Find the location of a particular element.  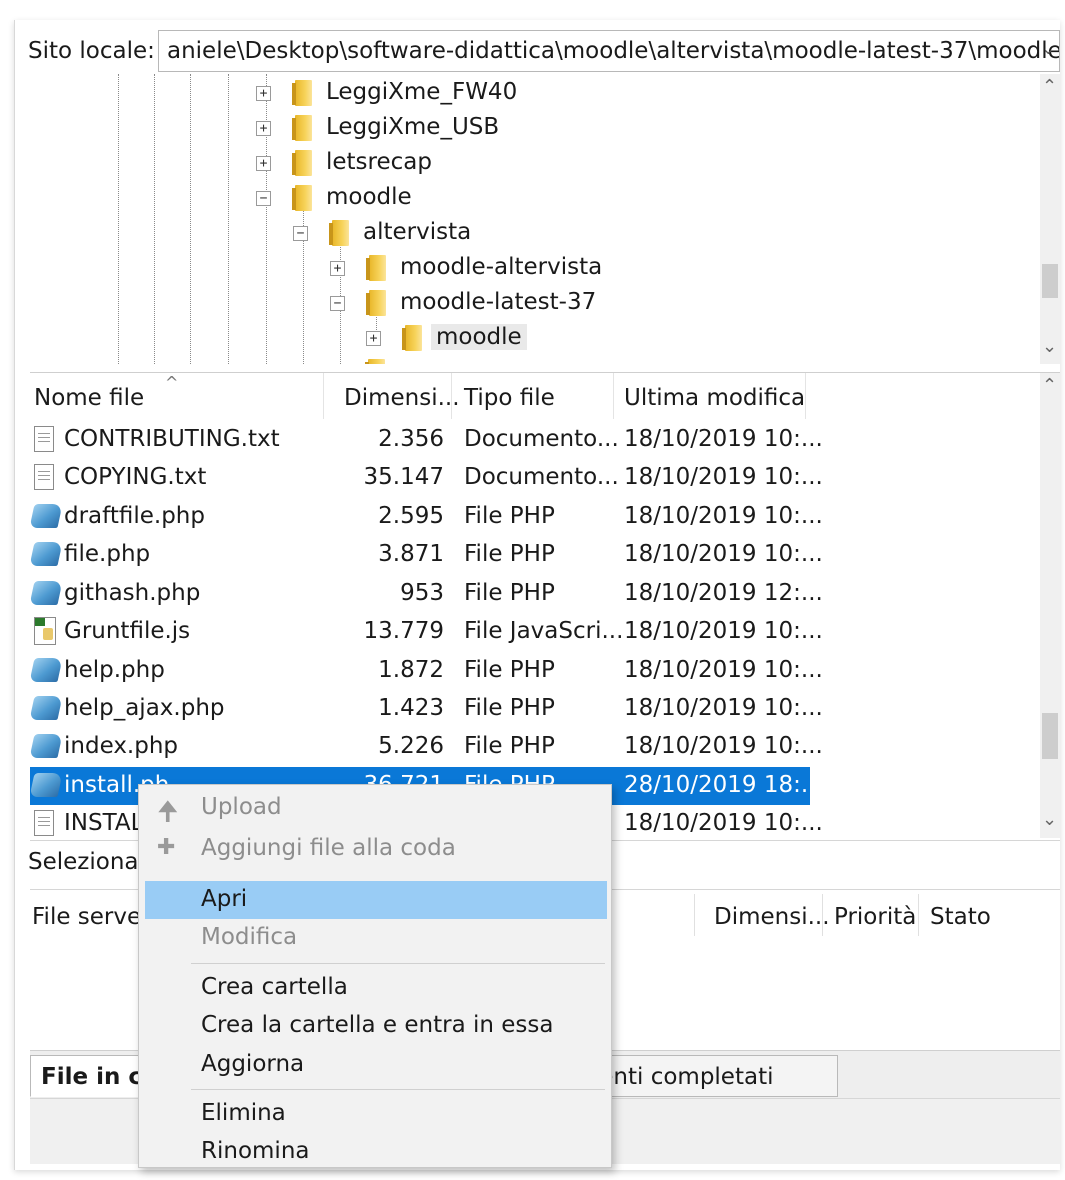

js-file-icon is located at coordinates (45, 631).